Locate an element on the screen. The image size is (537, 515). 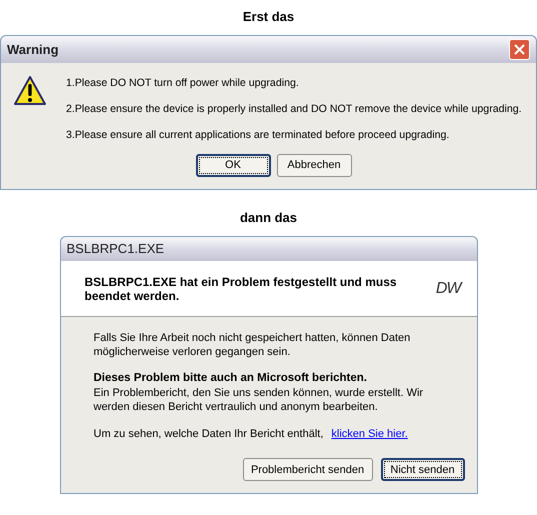
close-button is located at coordinates (519, 49).